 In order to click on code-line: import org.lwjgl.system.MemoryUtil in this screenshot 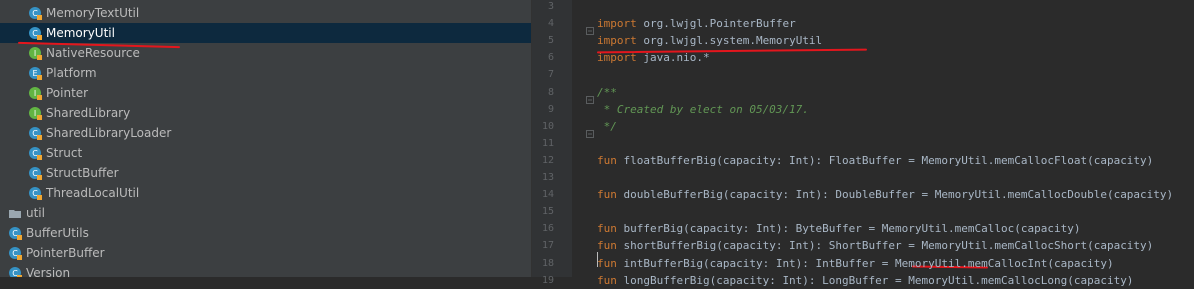, I will do `click(709, 40)`.